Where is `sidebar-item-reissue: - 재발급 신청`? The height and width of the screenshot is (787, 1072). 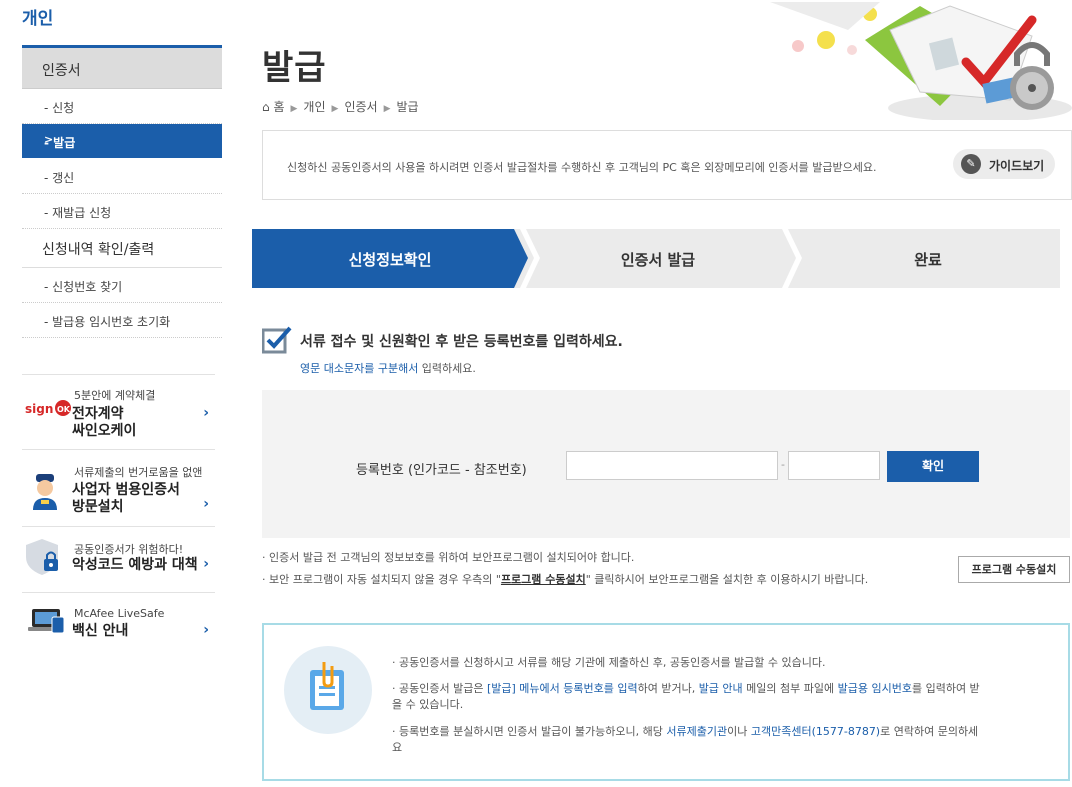
sidebar-item-reissue: - 재발급 신청 is located at coordinates (122, 211).